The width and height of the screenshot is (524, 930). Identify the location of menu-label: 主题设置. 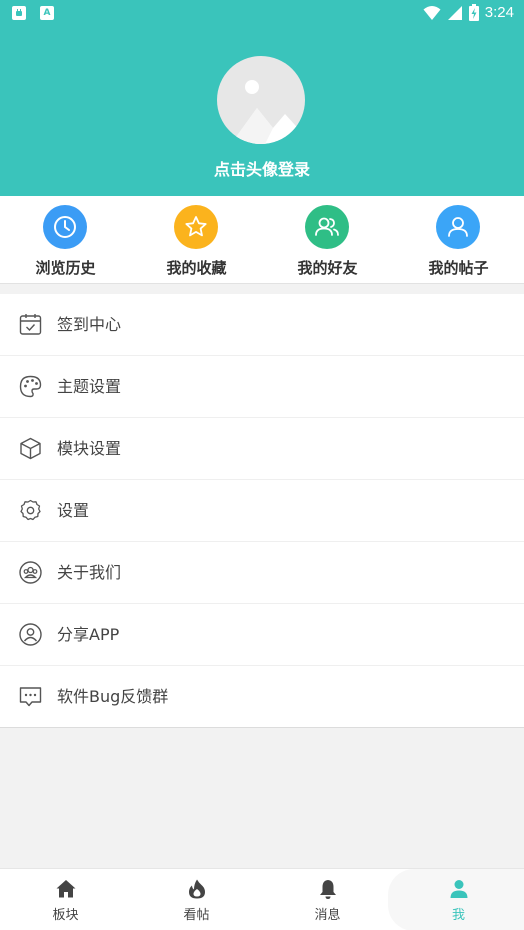
(89, 386).